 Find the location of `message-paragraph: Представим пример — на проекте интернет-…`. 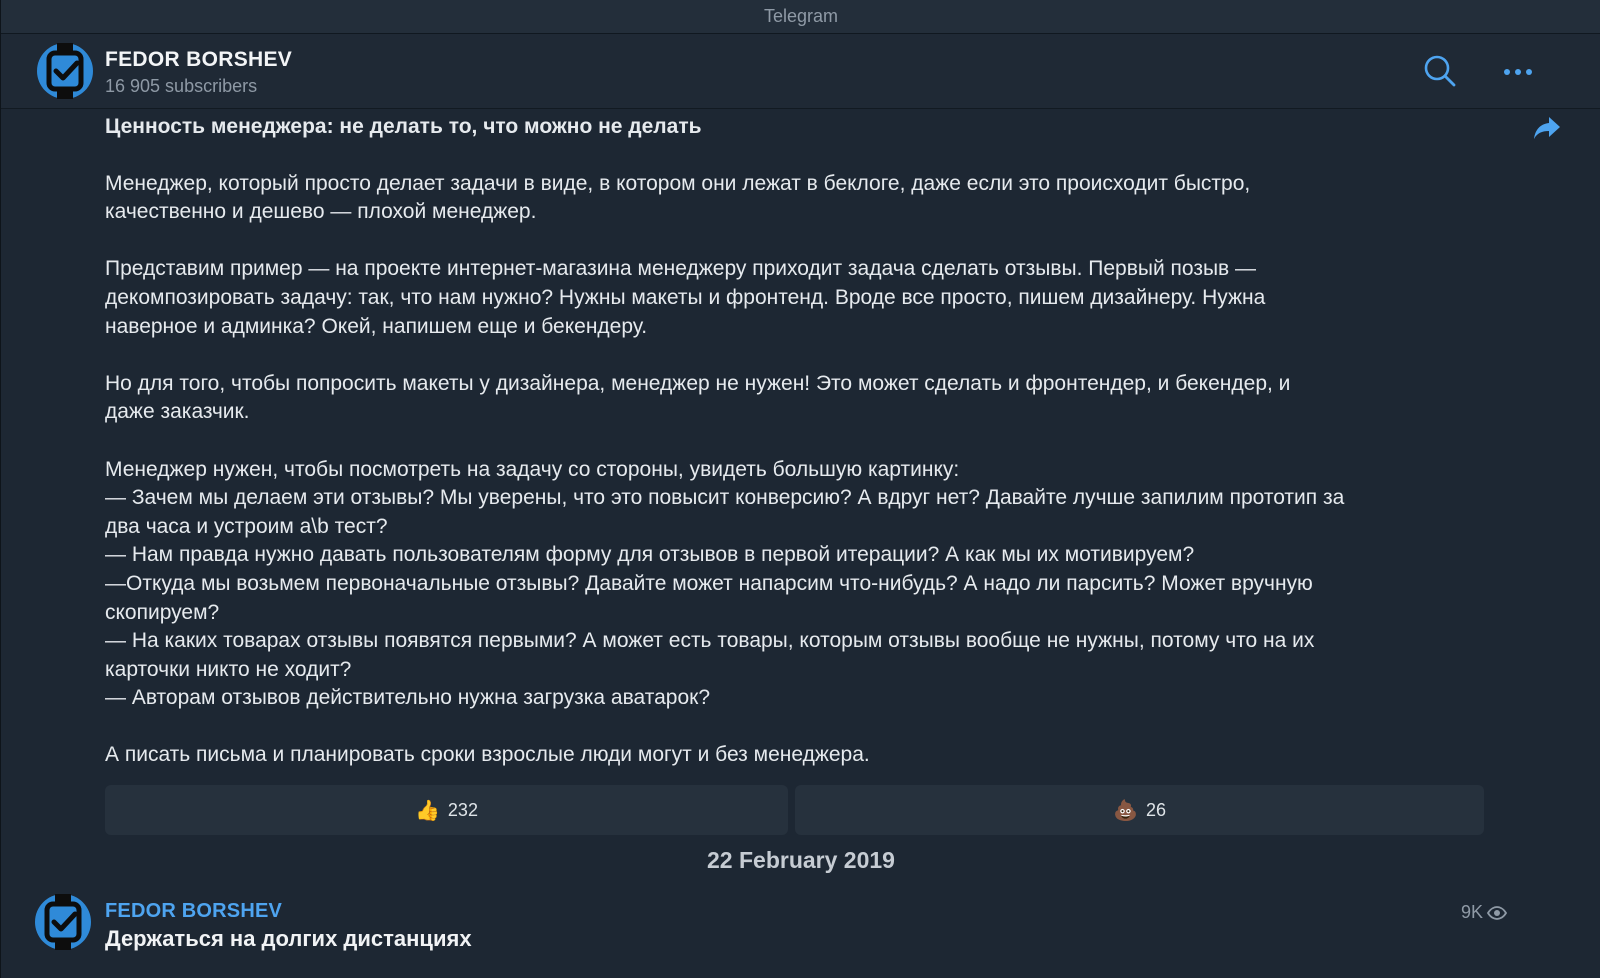

message-paragraph: Представим пример — на проекте интернет-… is located at coordinates (685, 297).